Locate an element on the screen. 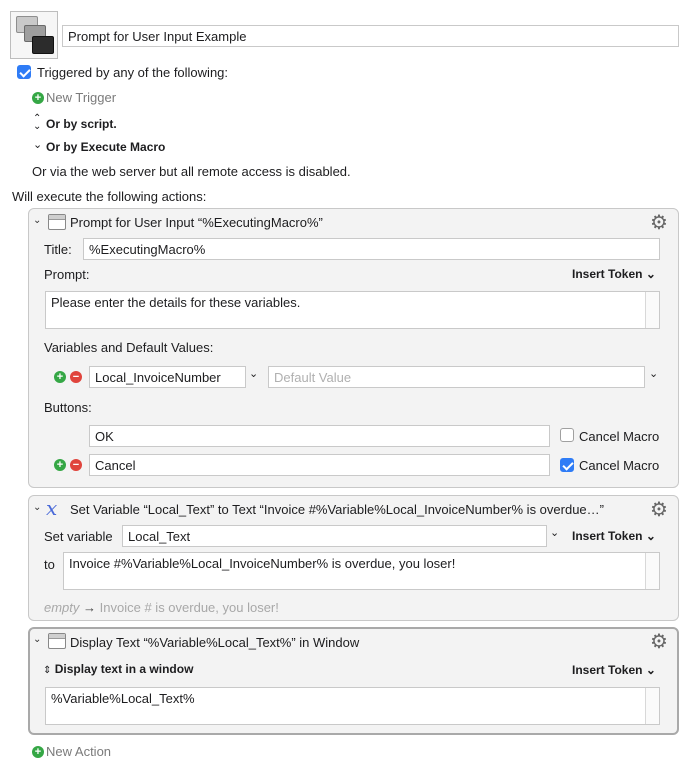 The image size is (690, 768). macro-icon is located at coordinates (34, 35).